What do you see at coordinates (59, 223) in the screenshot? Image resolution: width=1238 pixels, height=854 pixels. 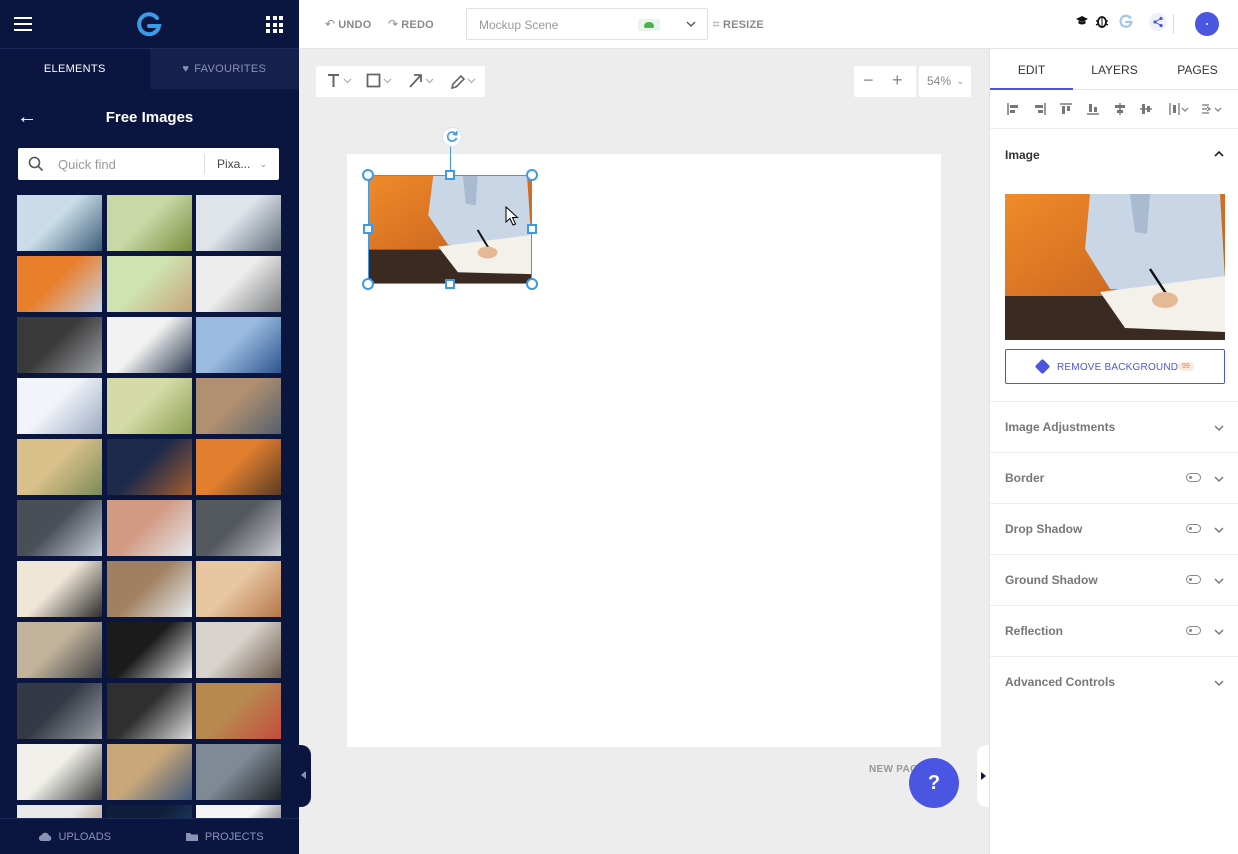 I see `image-thumbnail-phone-in-hand` at bounding box center [59, 223].